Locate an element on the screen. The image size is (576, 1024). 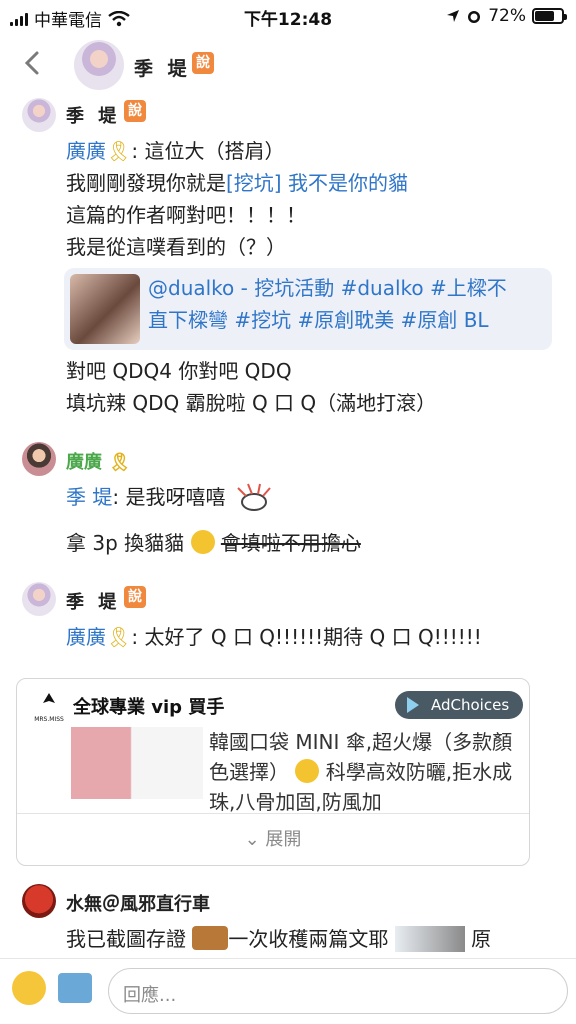
blush-emoji-icon is located at coordinates (202, 542).